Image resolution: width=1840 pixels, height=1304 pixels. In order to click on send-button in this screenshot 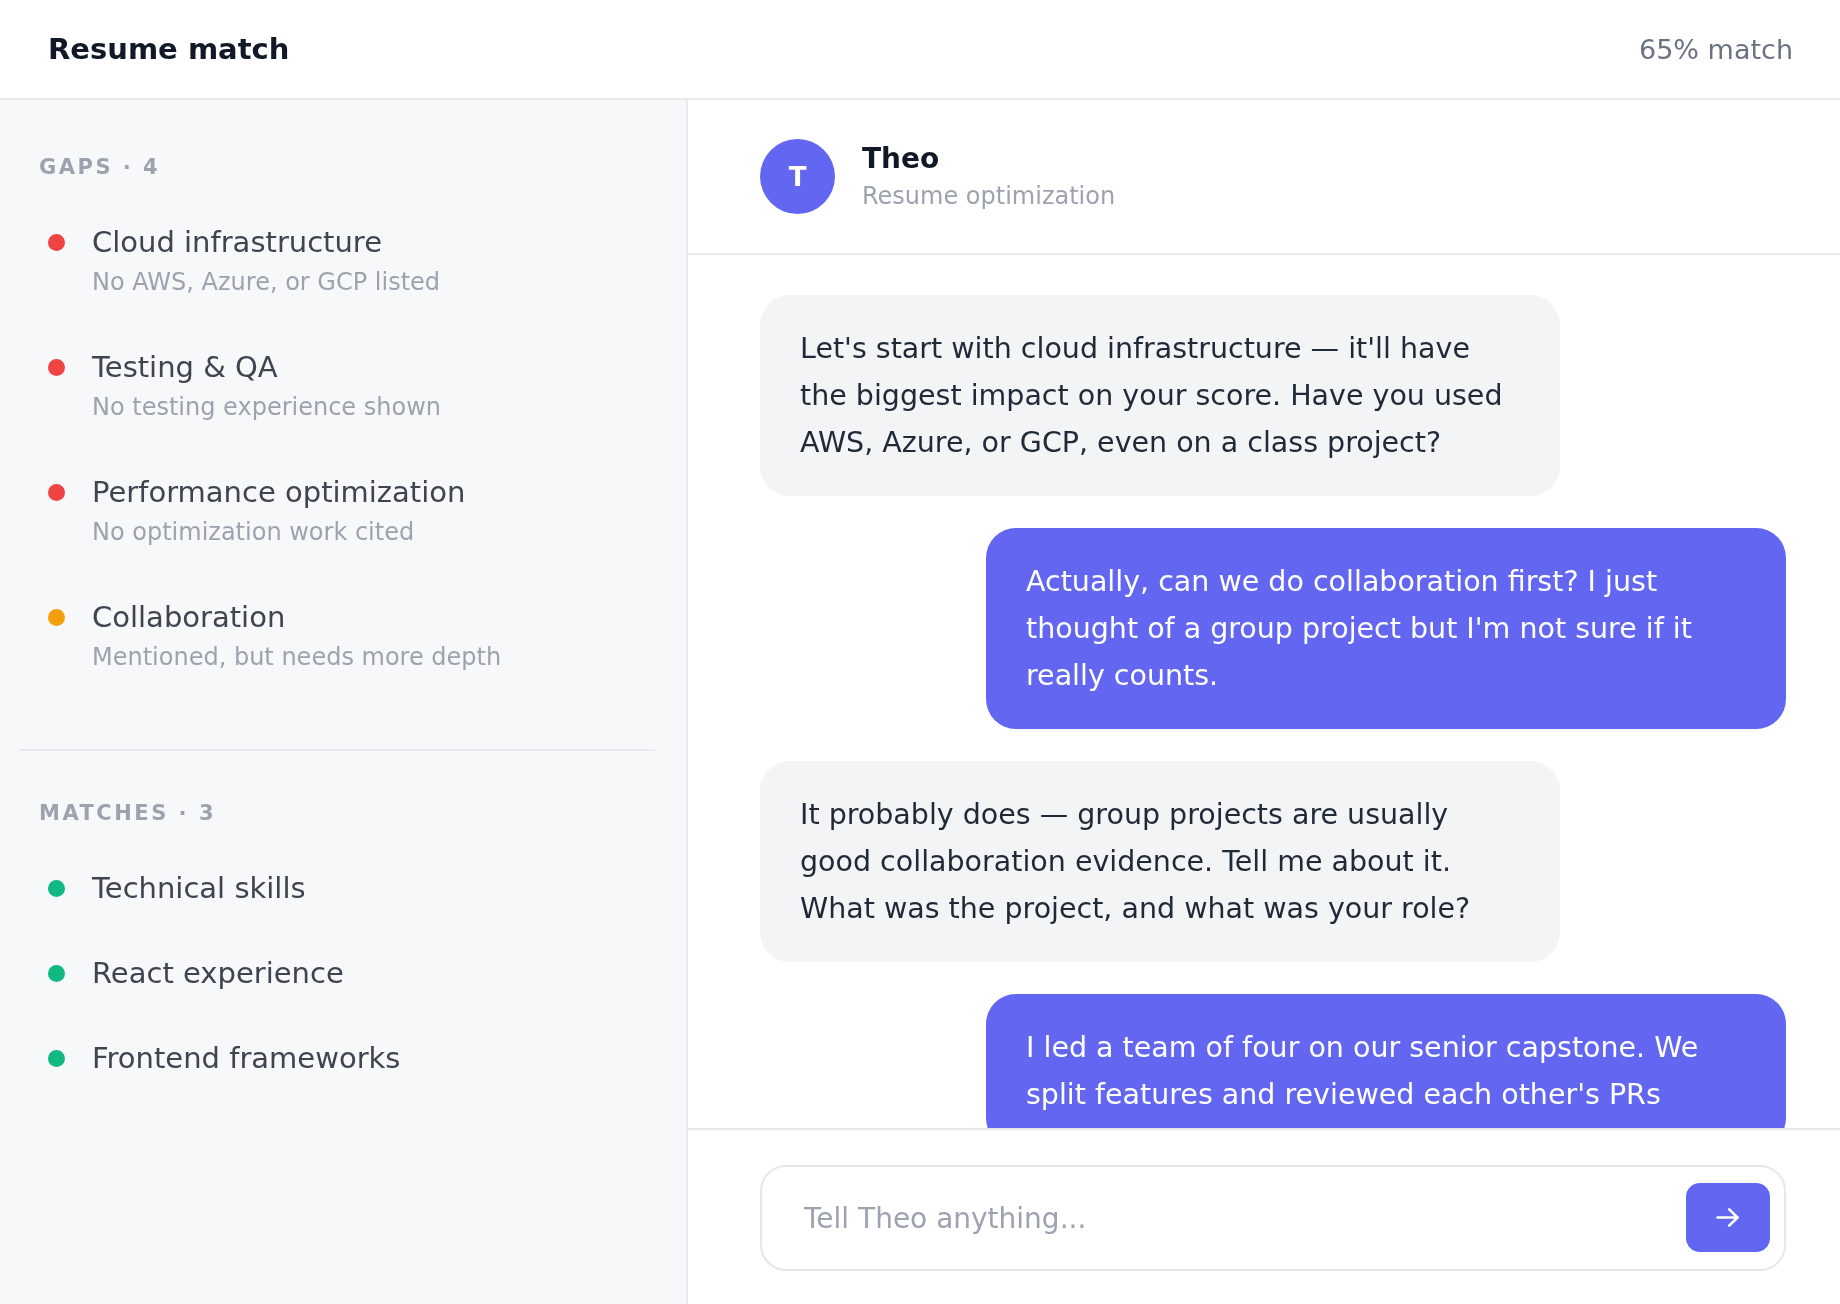, I will do `click(1728, 1217)`.